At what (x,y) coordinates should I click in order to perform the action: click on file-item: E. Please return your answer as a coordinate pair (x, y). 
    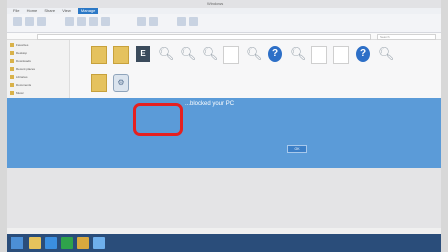
    Looking at the image, I should click on (143, 57).